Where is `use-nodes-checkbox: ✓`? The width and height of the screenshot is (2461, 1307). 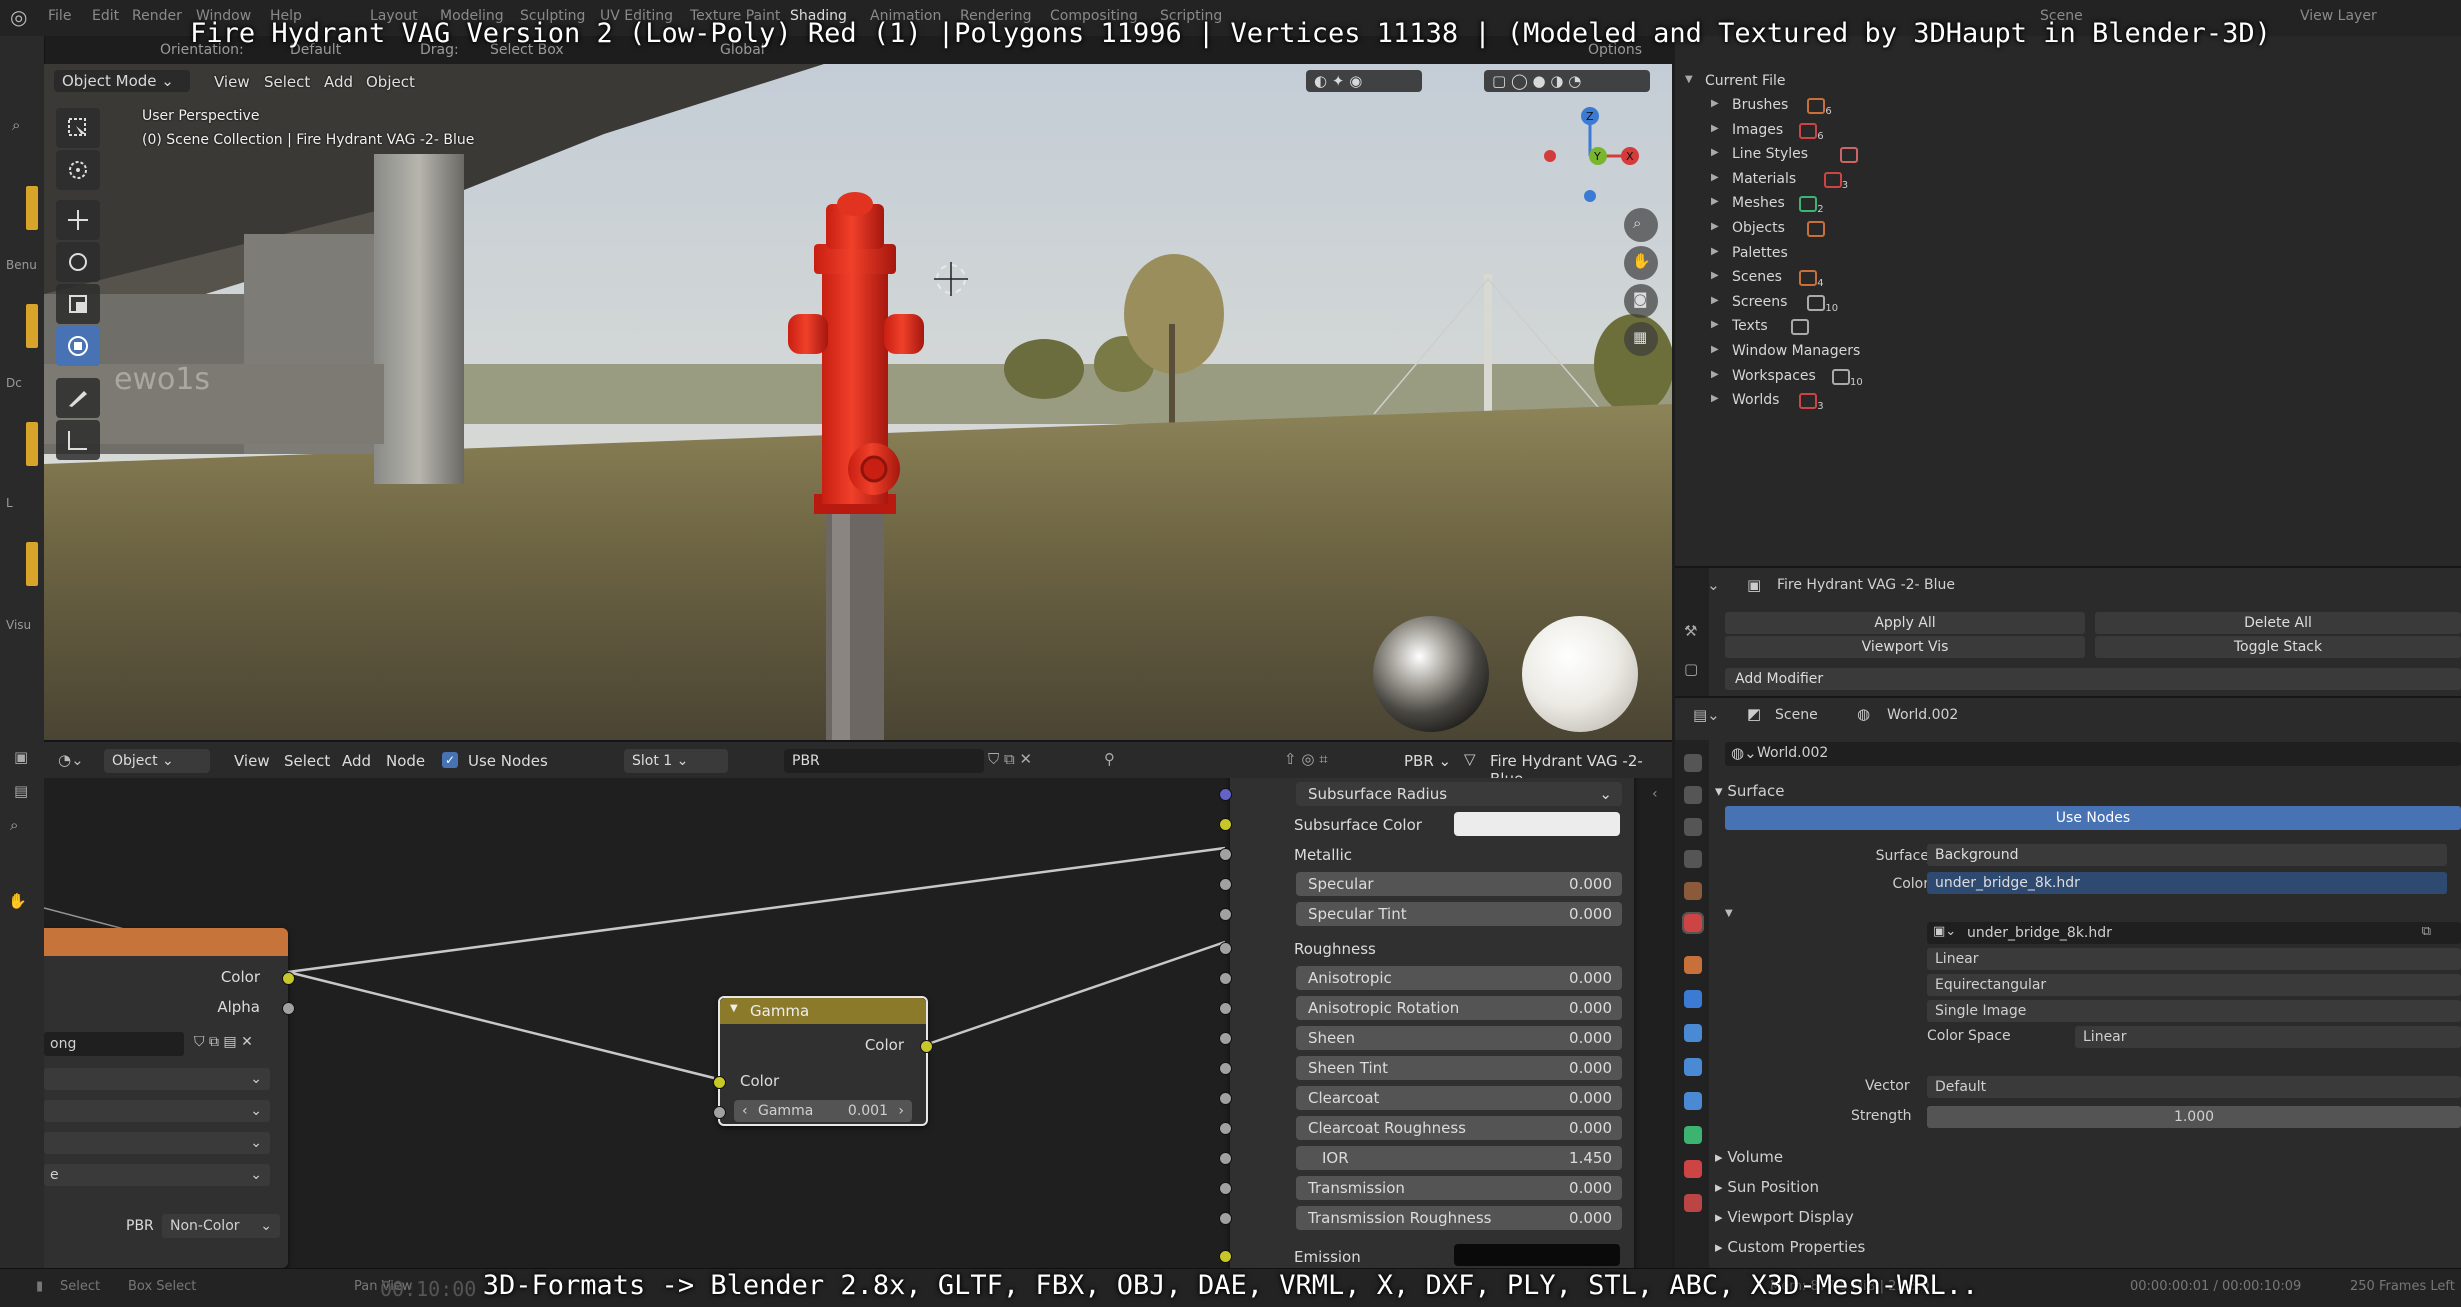
use-nodes-checkbox: ✓ is located at coordinates (450, 760).